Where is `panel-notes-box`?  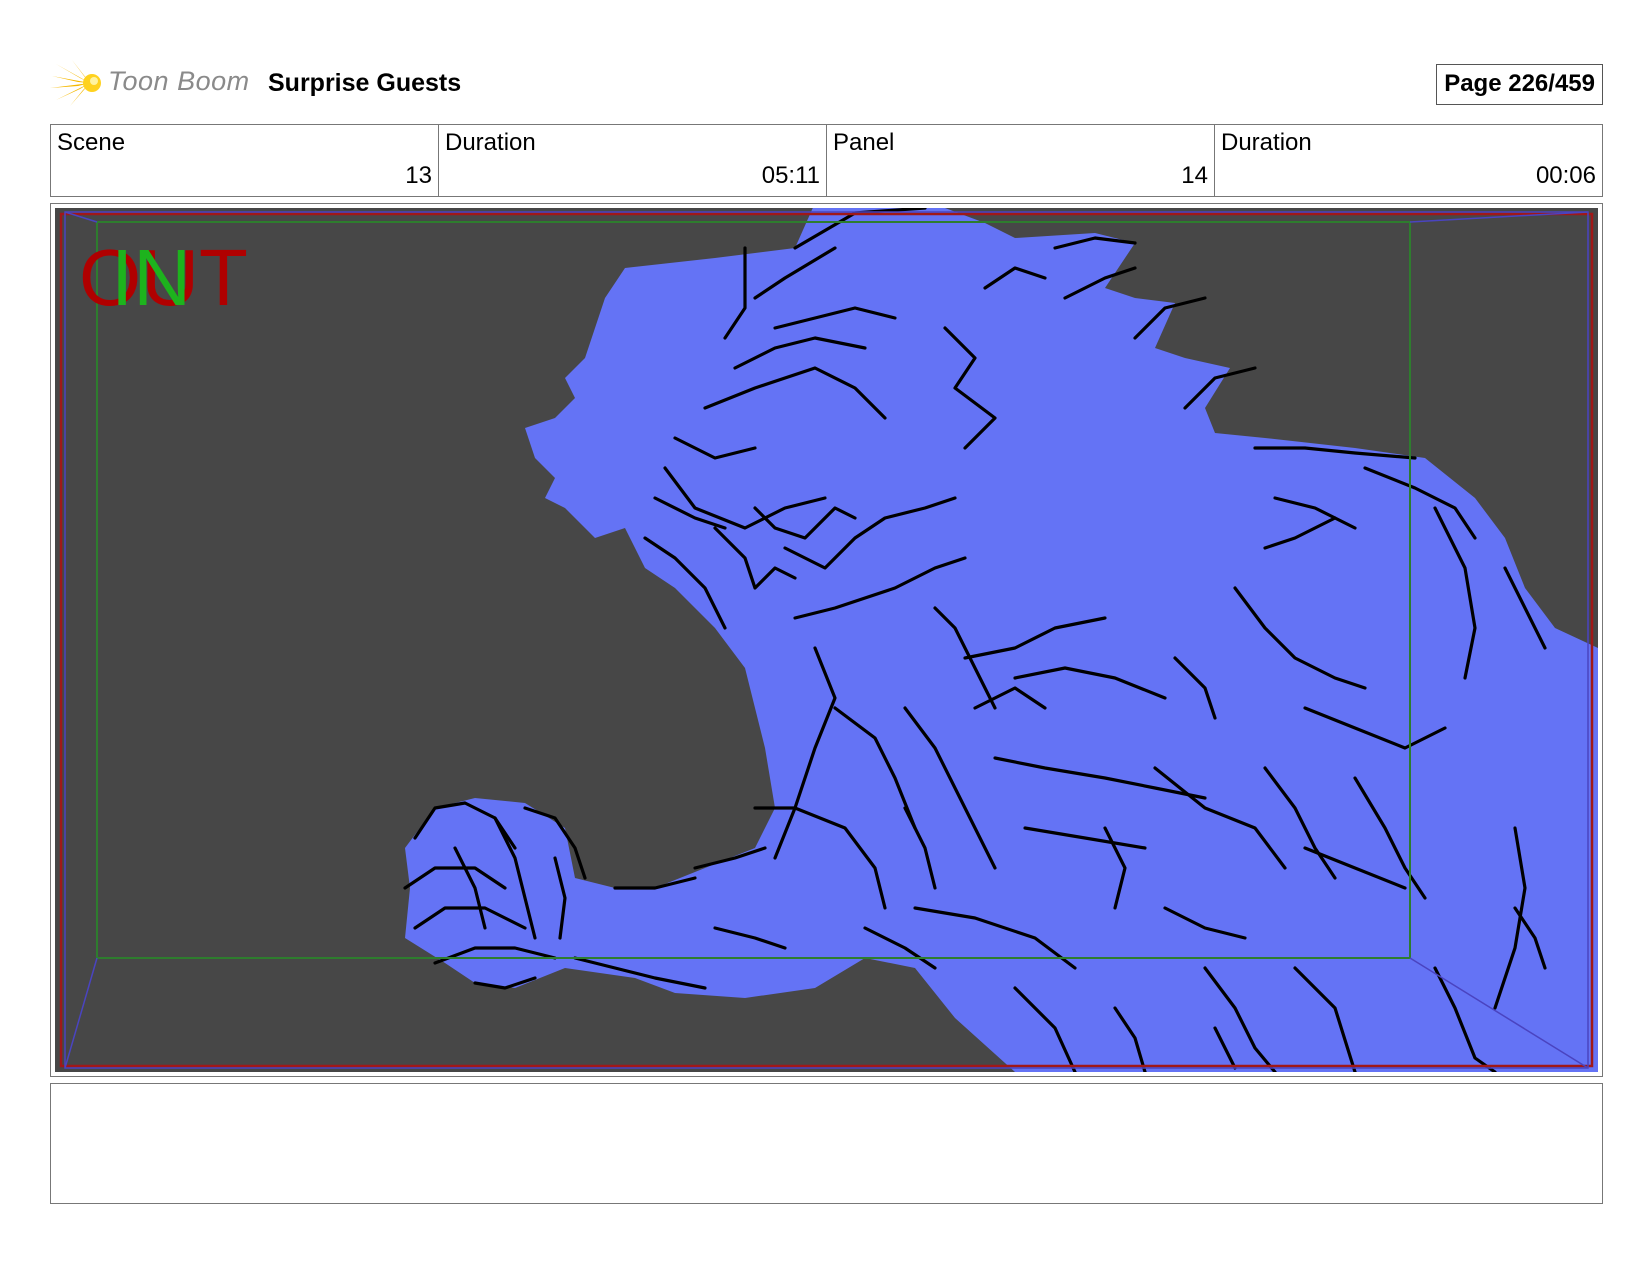
panel-notes-box is located at coordinates (826, 1143).